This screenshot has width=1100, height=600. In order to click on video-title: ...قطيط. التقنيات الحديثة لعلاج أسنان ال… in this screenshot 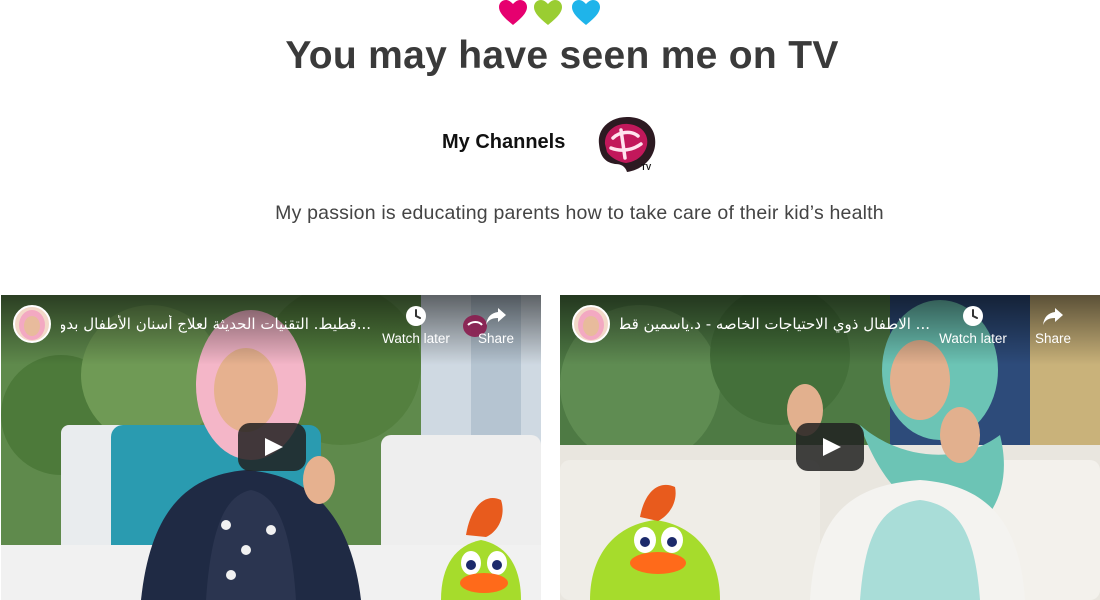, I will do `click(216, 324)`.